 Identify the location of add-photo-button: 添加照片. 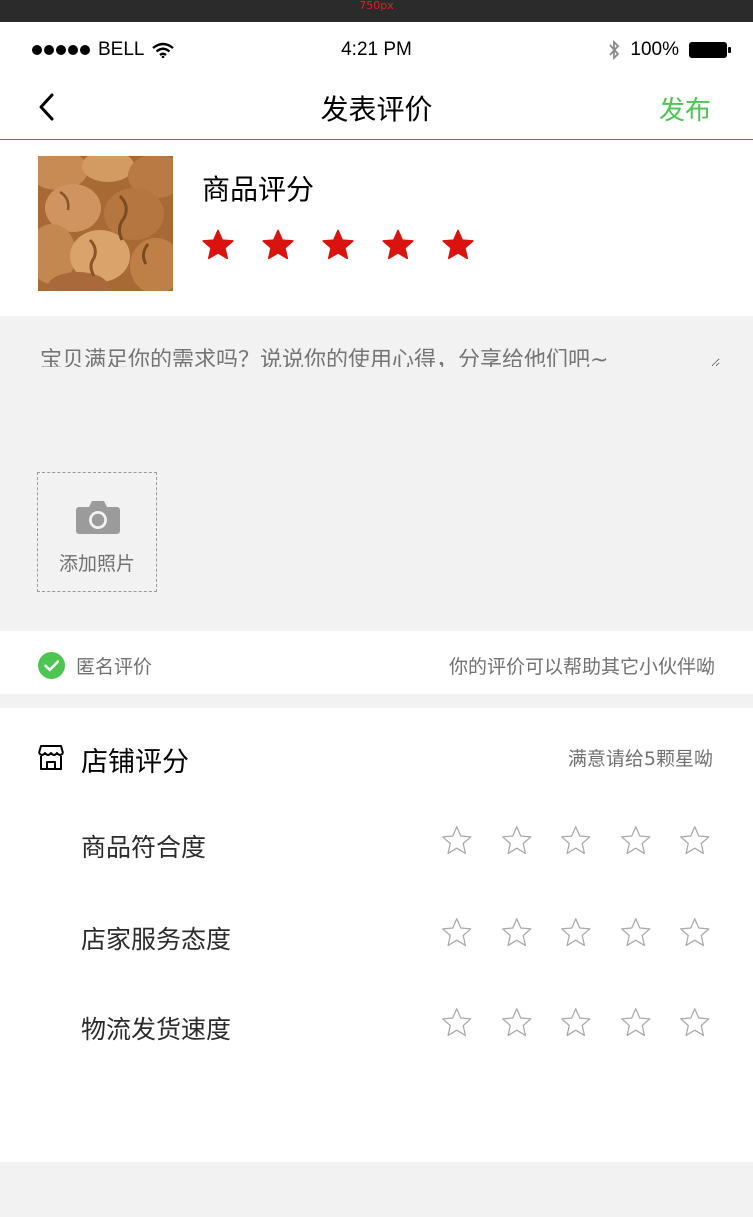
(97, 532).